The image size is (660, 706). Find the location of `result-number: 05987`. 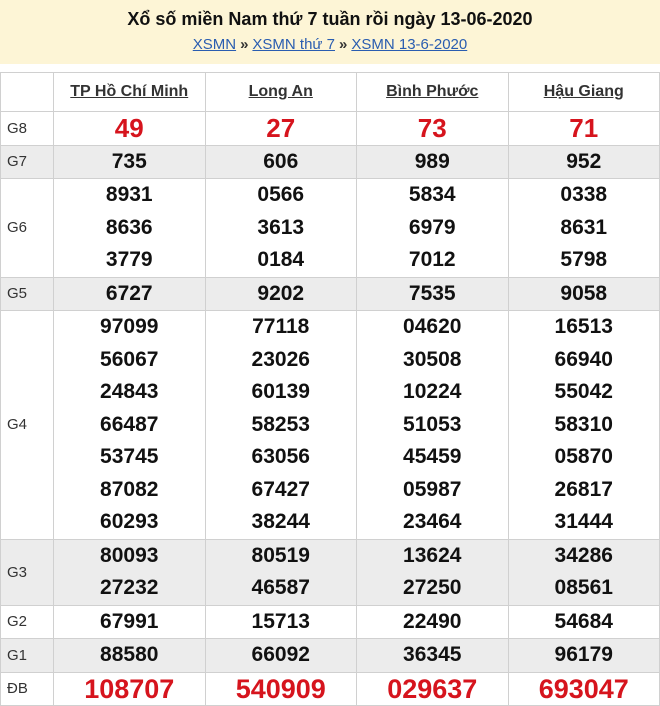

result-number: 05987 is located at coordinates (432, 489).